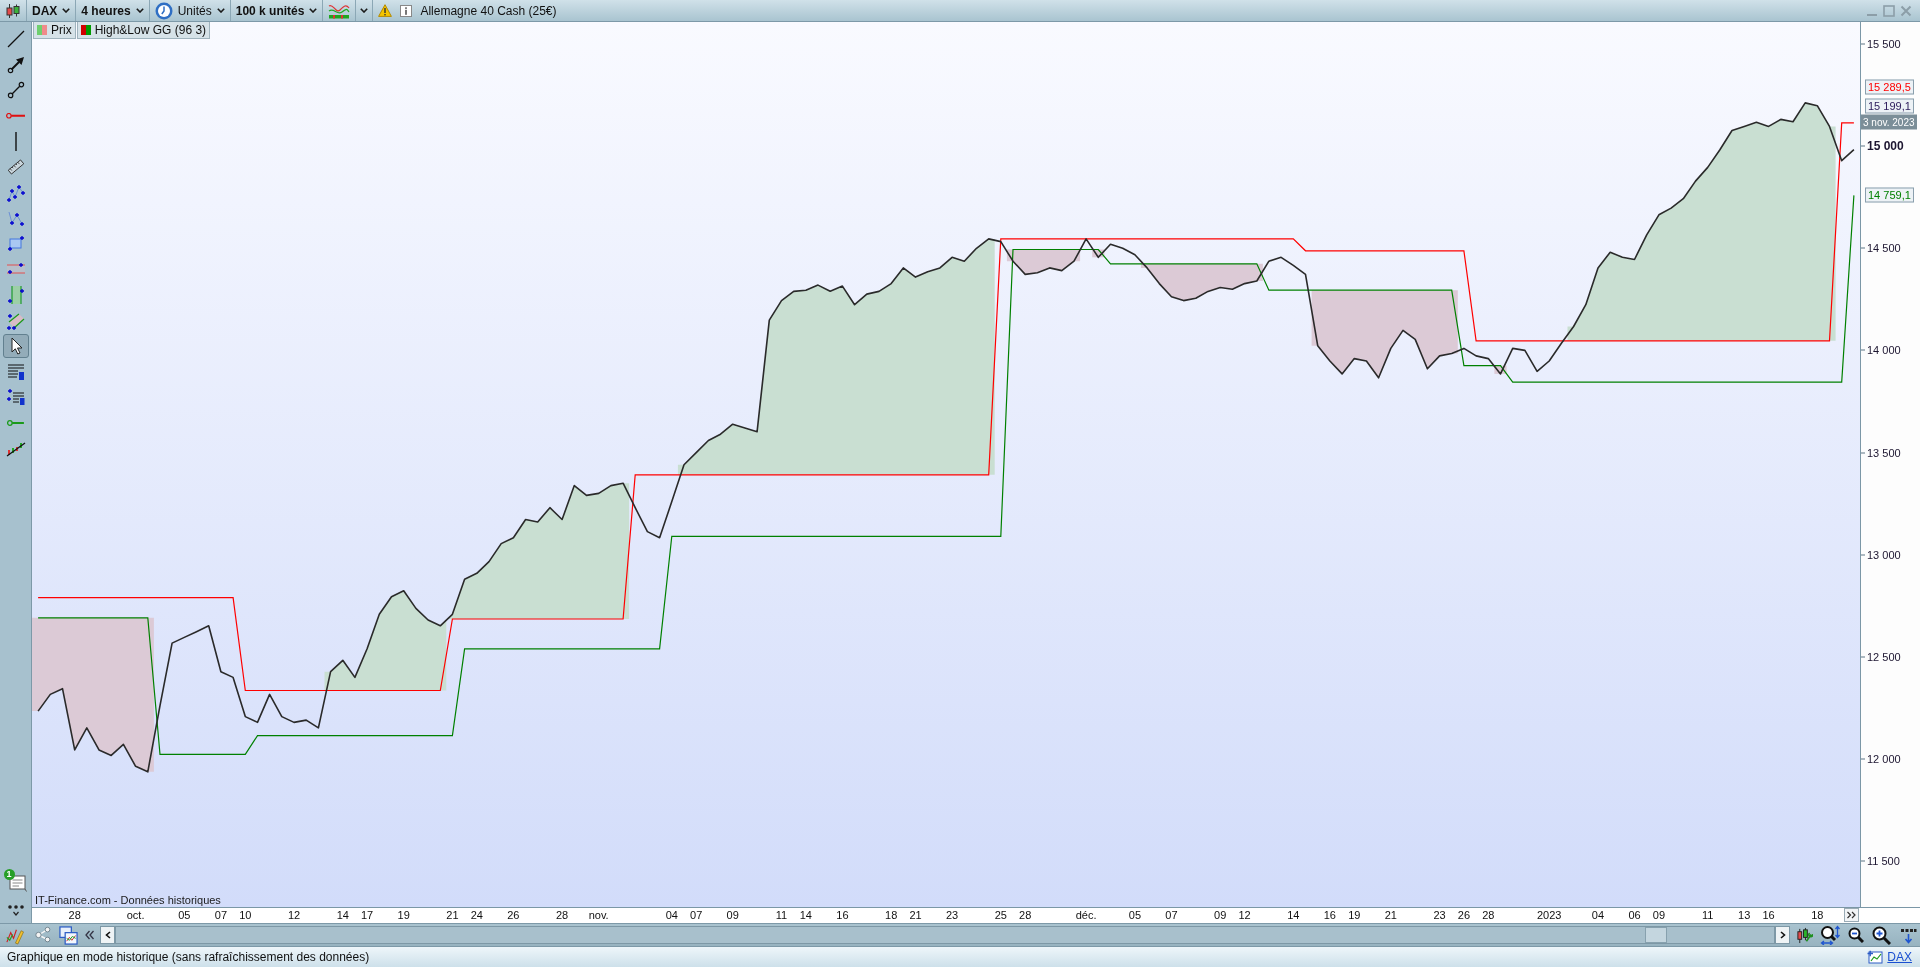 This screenshot has height=967, width=1920. I want to click on zoom-in-icon, so click(1881, 935).